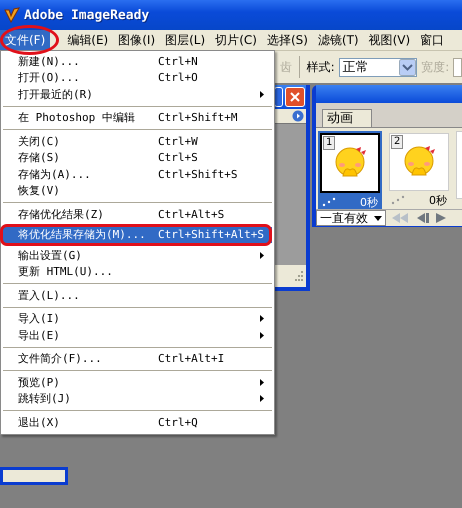 The image size is (462, 508). What do you see at coordinates (350, 170) in the screenshot?
I see `animation-frame: 1 0秒` at bounding box center [350, 170].